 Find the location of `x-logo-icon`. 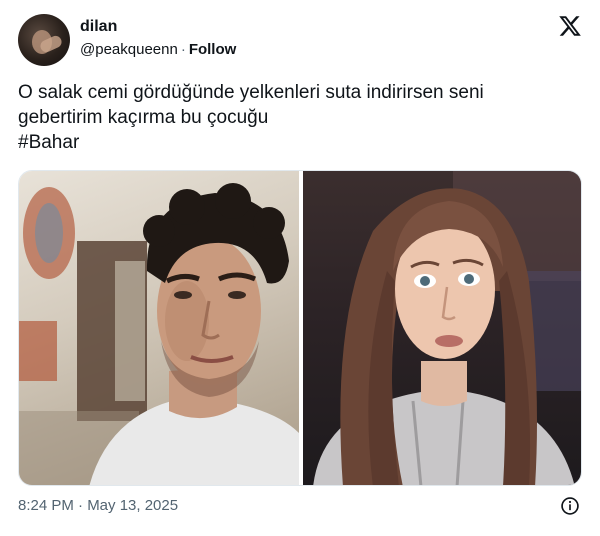

x-logo-icon is located at coordinates (570, 26).